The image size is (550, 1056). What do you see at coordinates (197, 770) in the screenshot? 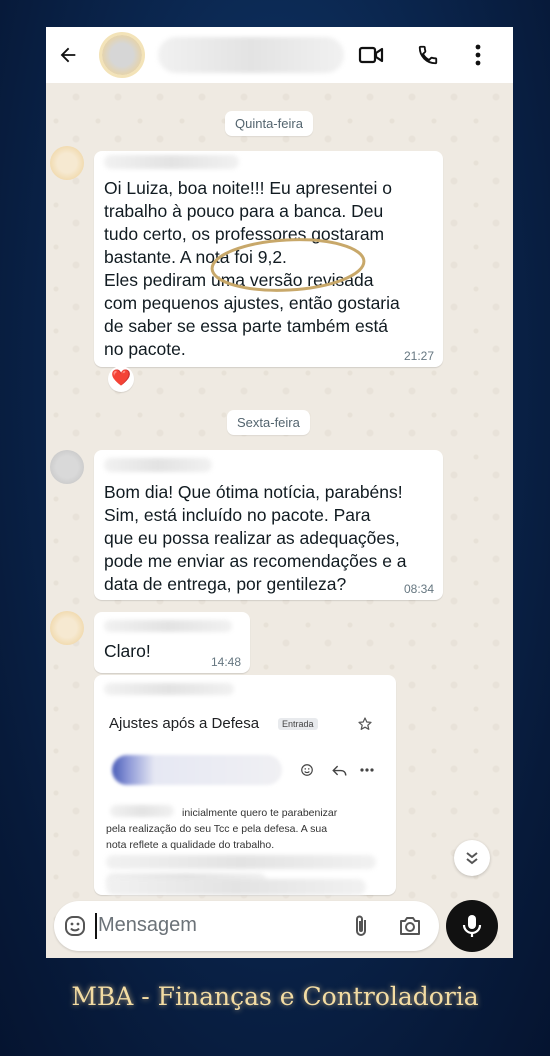
I see `sender-avatar-redacted` at bounding box center [197, 770].